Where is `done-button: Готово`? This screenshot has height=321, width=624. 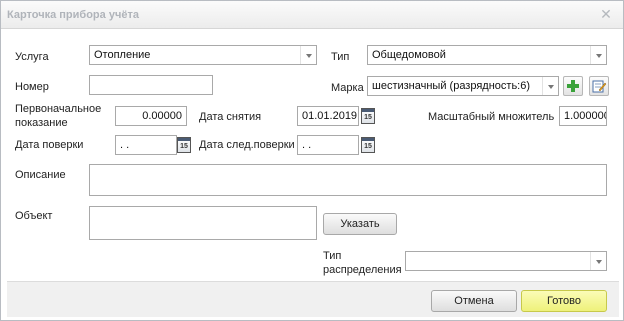 done-button: Готово is located at coordinates (564, 301).